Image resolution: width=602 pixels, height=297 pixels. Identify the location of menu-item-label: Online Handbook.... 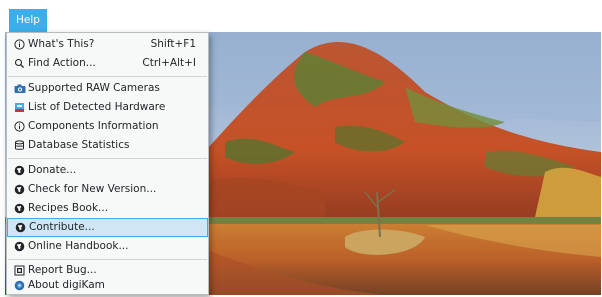
(78, 246).